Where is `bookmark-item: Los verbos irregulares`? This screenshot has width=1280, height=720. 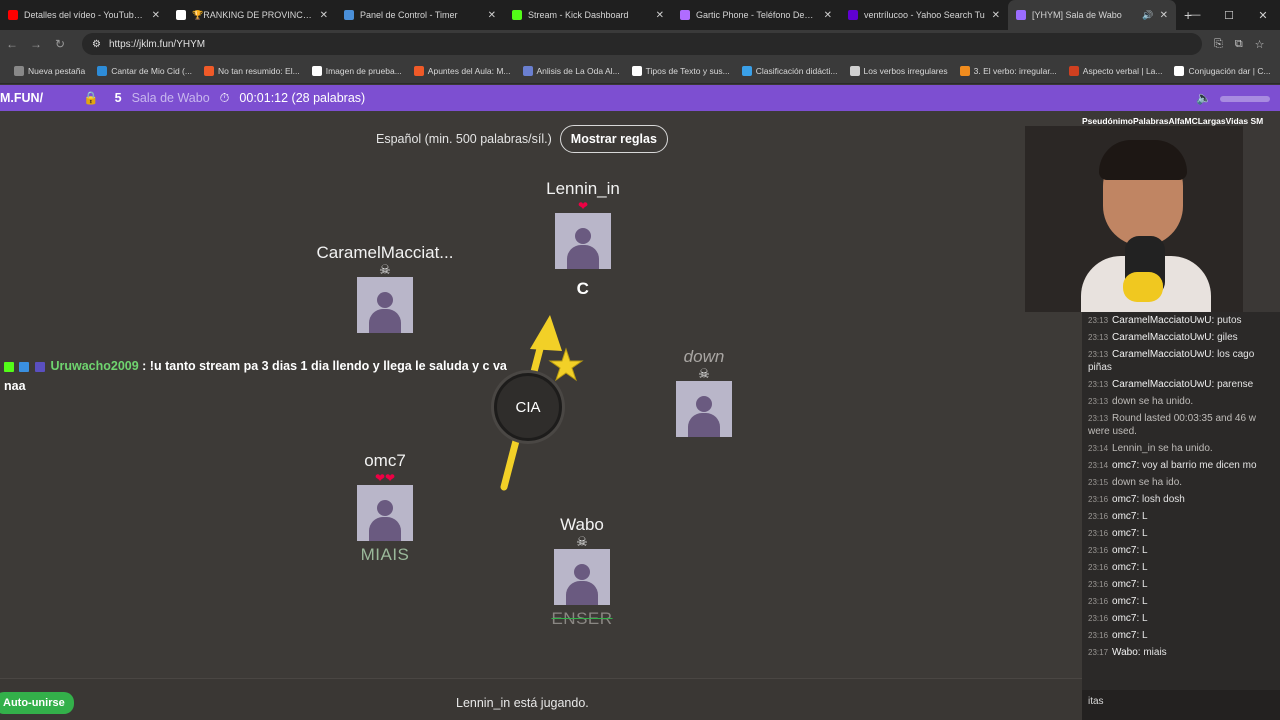 bookmark-item: Los verbos irregulares is located at coordinates (898, 70).